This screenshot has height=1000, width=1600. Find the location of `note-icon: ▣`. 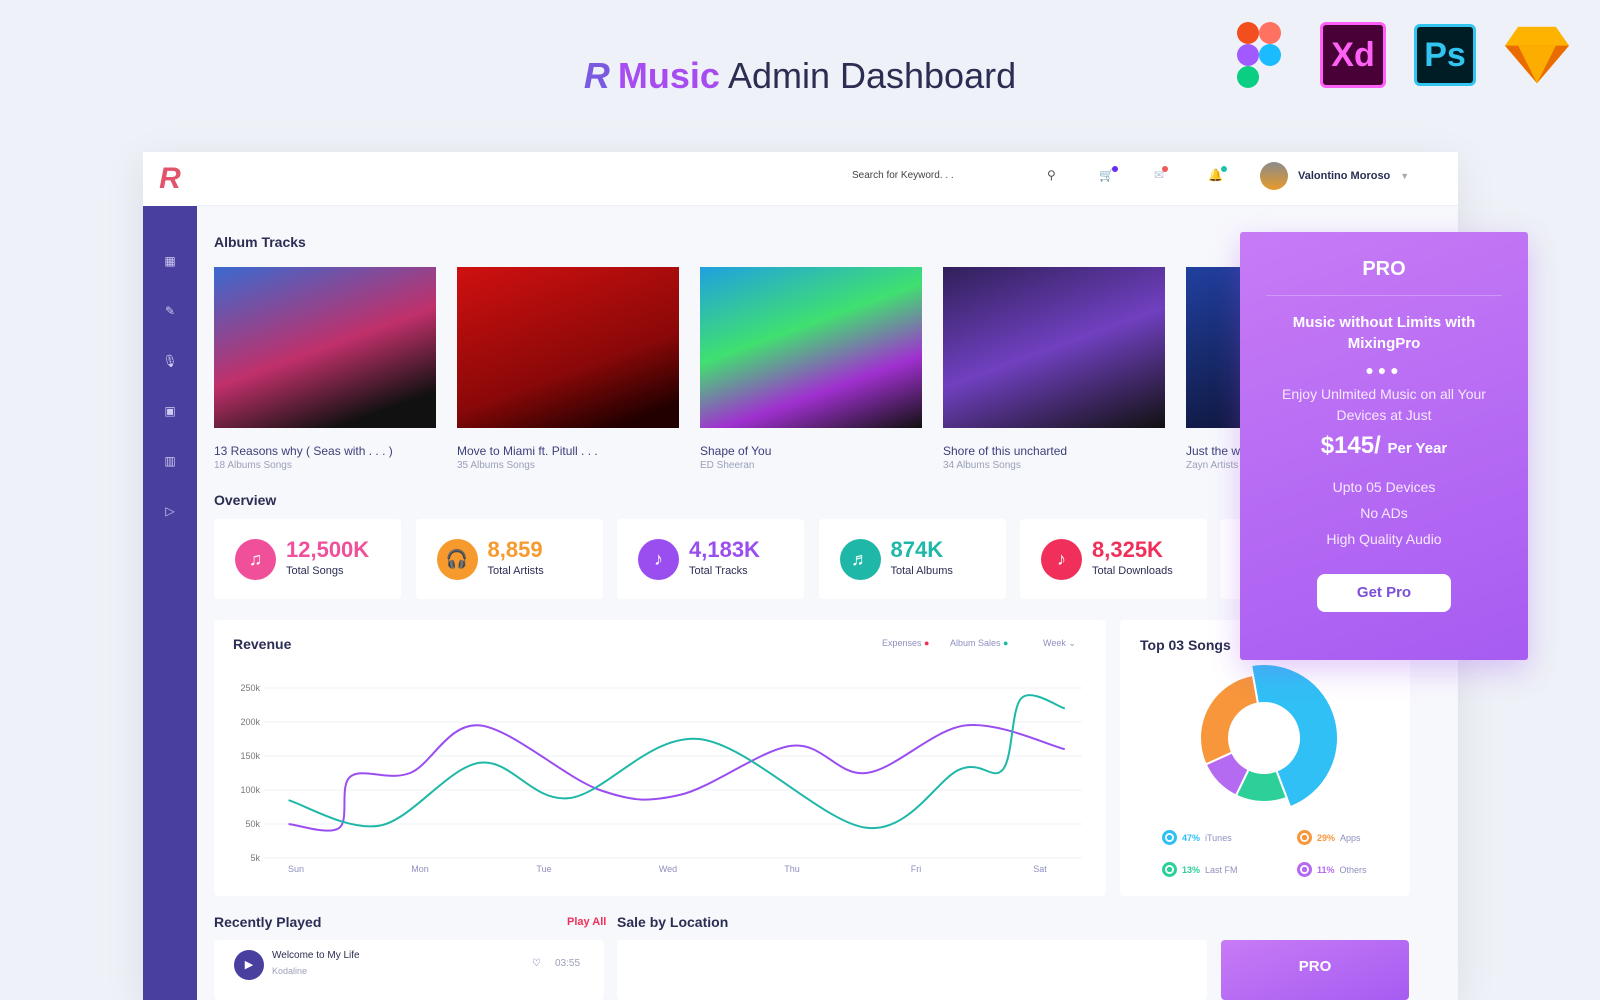

note-icon: ▣ is located at coordinates (170, 411).